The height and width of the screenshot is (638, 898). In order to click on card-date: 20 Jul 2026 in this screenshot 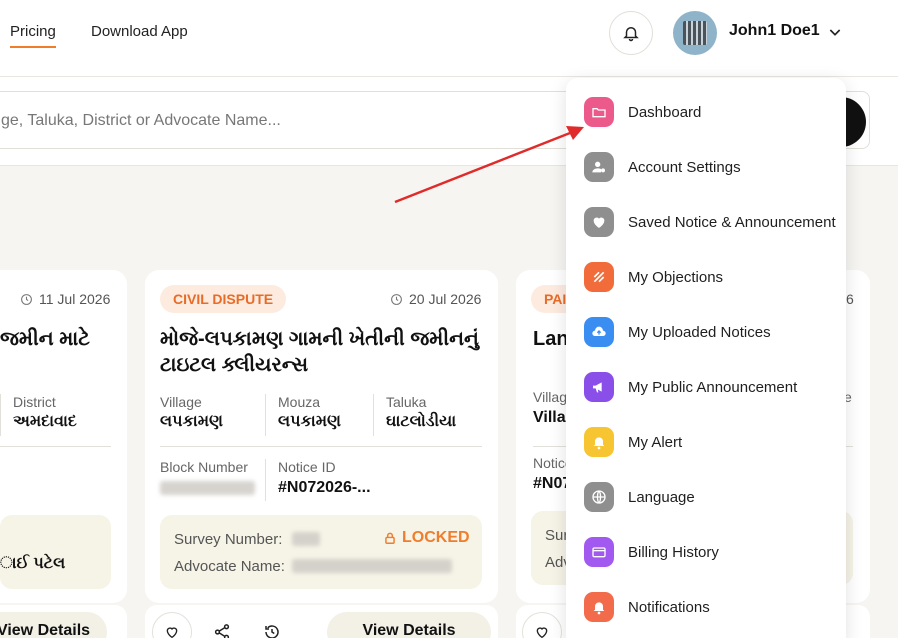, I will do `click(435, 299)`.